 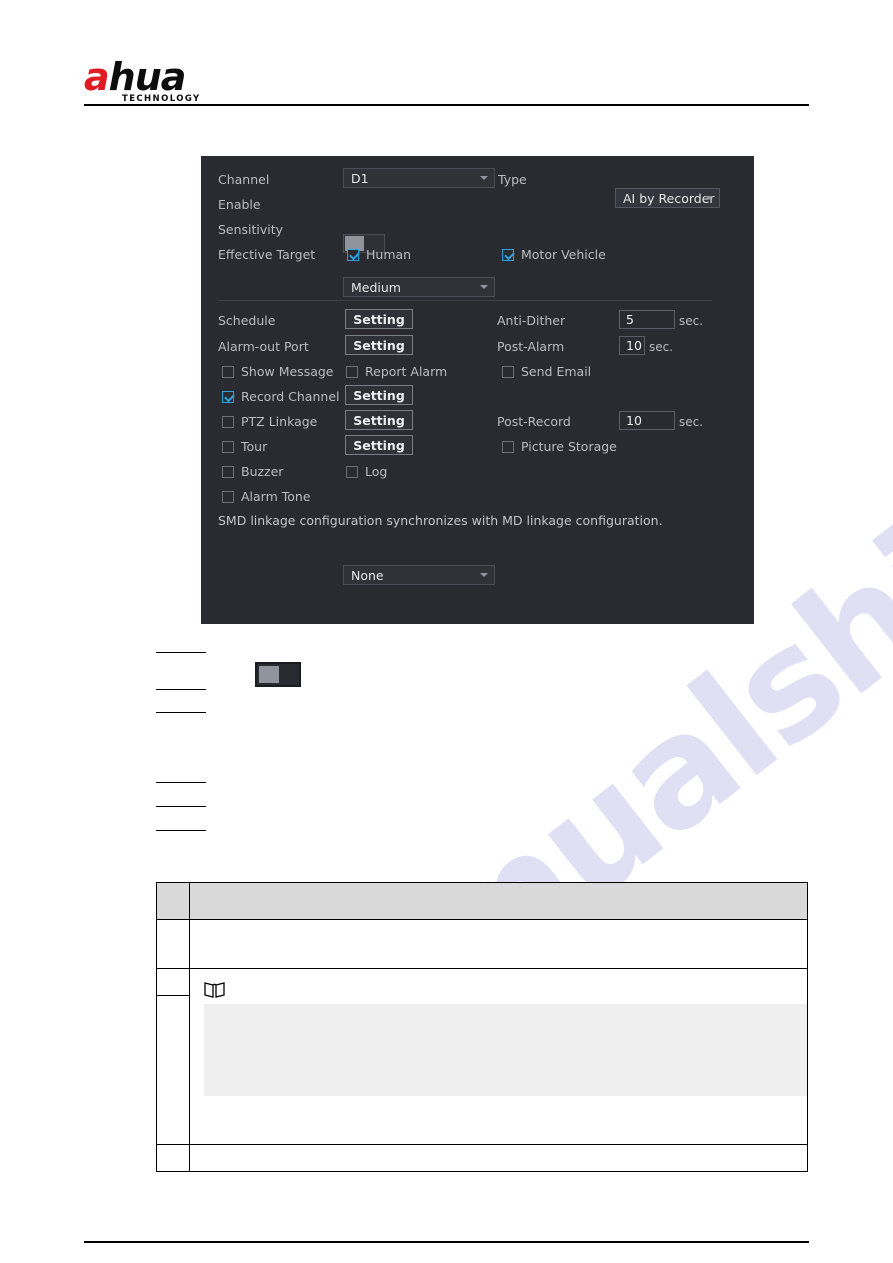 What do you see at coordinates (446, 1242) in the screenshot?
I see `footer-divider` at bounding box center [446, 1242].